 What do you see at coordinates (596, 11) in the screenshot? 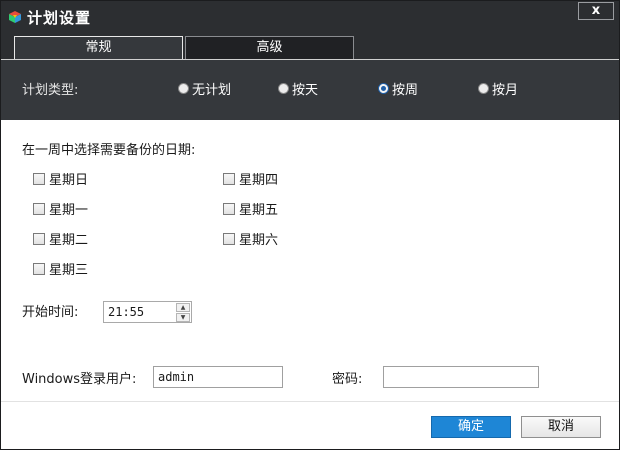
I see `close-button: x` at bounding box center [596, 11].